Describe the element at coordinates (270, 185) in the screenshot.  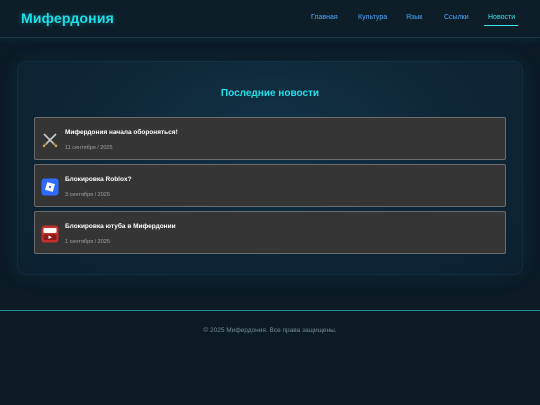
I see `news-card: Блокировка Roblox? 3 сентября / 2025` at that location.